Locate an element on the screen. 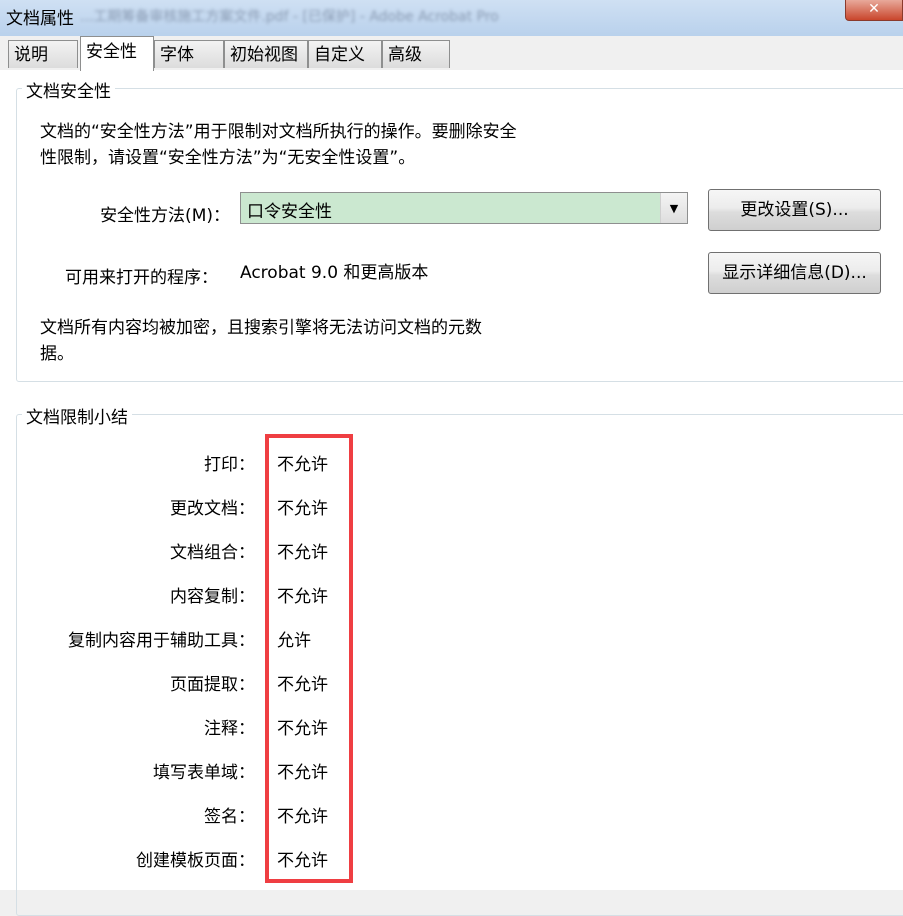 This screenshot has height=916, width=903. document-security-title: 文档安全性 is located at coordinates (68, 89).